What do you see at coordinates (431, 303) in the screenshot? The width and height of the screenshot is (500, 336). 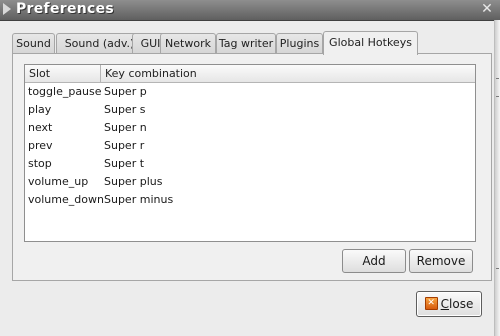 I see `close-icon: ✕` at bounding box center [431, 303].